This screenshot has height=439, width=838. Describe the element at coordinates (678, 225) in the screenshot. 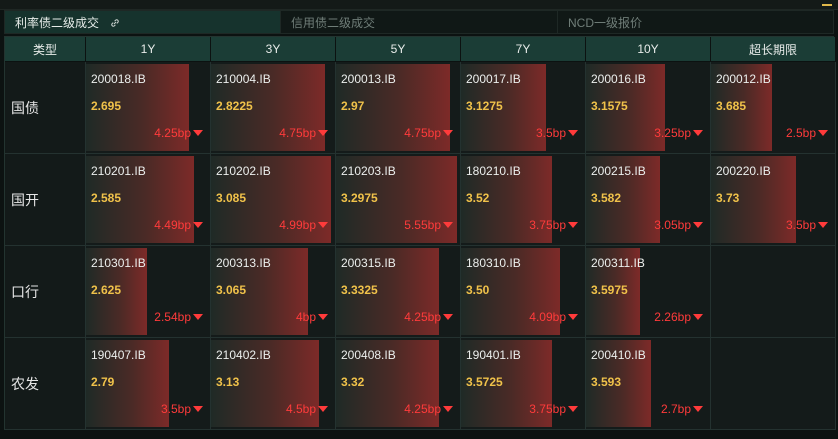

I see `yield-change: 3.05bp` at that location.